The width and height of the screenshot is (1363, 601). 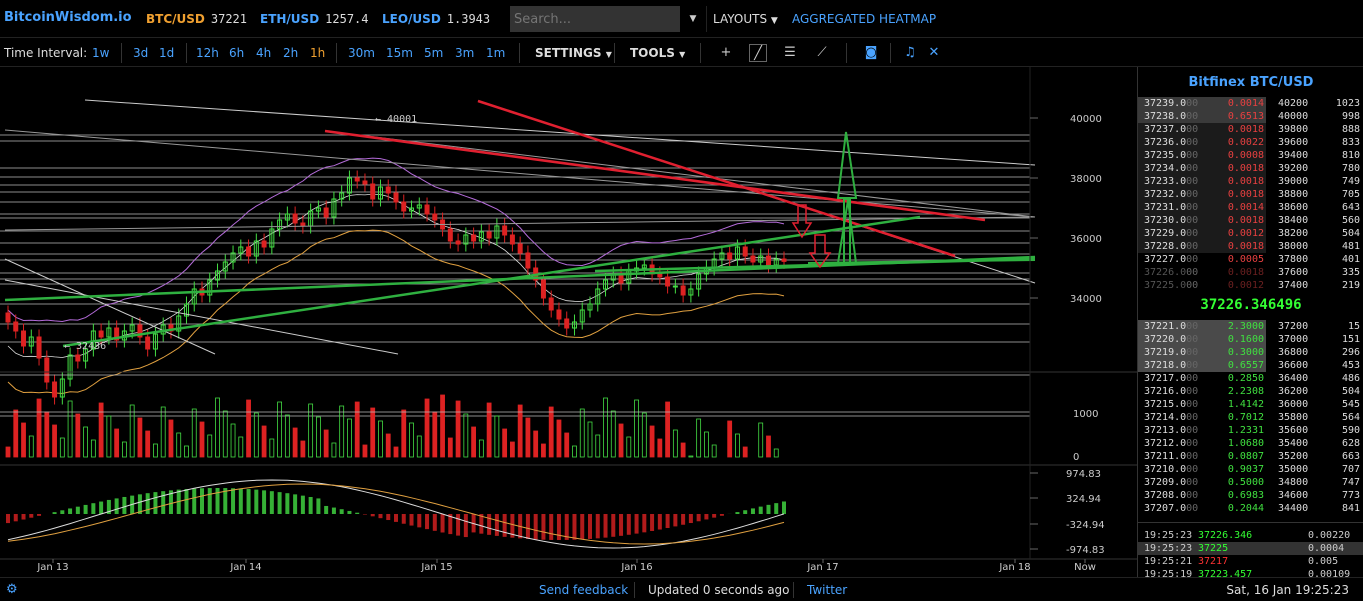 What do you see at coordinates (822, 53) in the screenshot?
I see `fan-tool-icon: ⟋` at bounding box center [822, 53].